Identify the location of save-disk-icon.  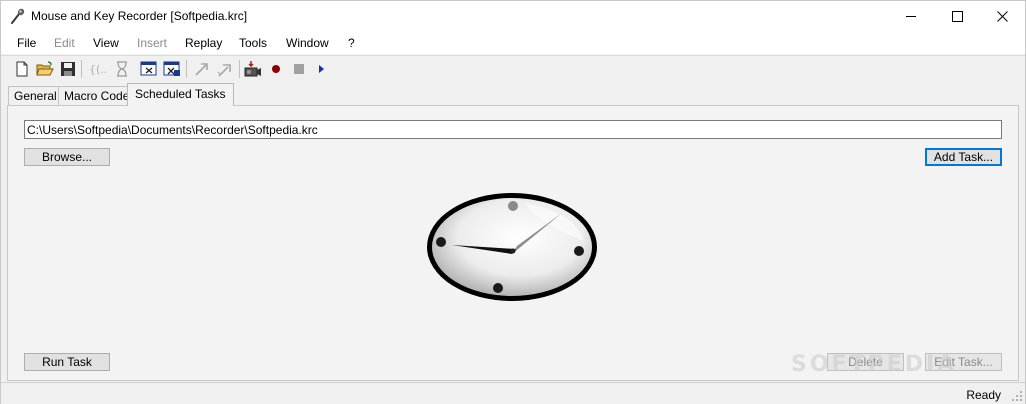
(68, 69).